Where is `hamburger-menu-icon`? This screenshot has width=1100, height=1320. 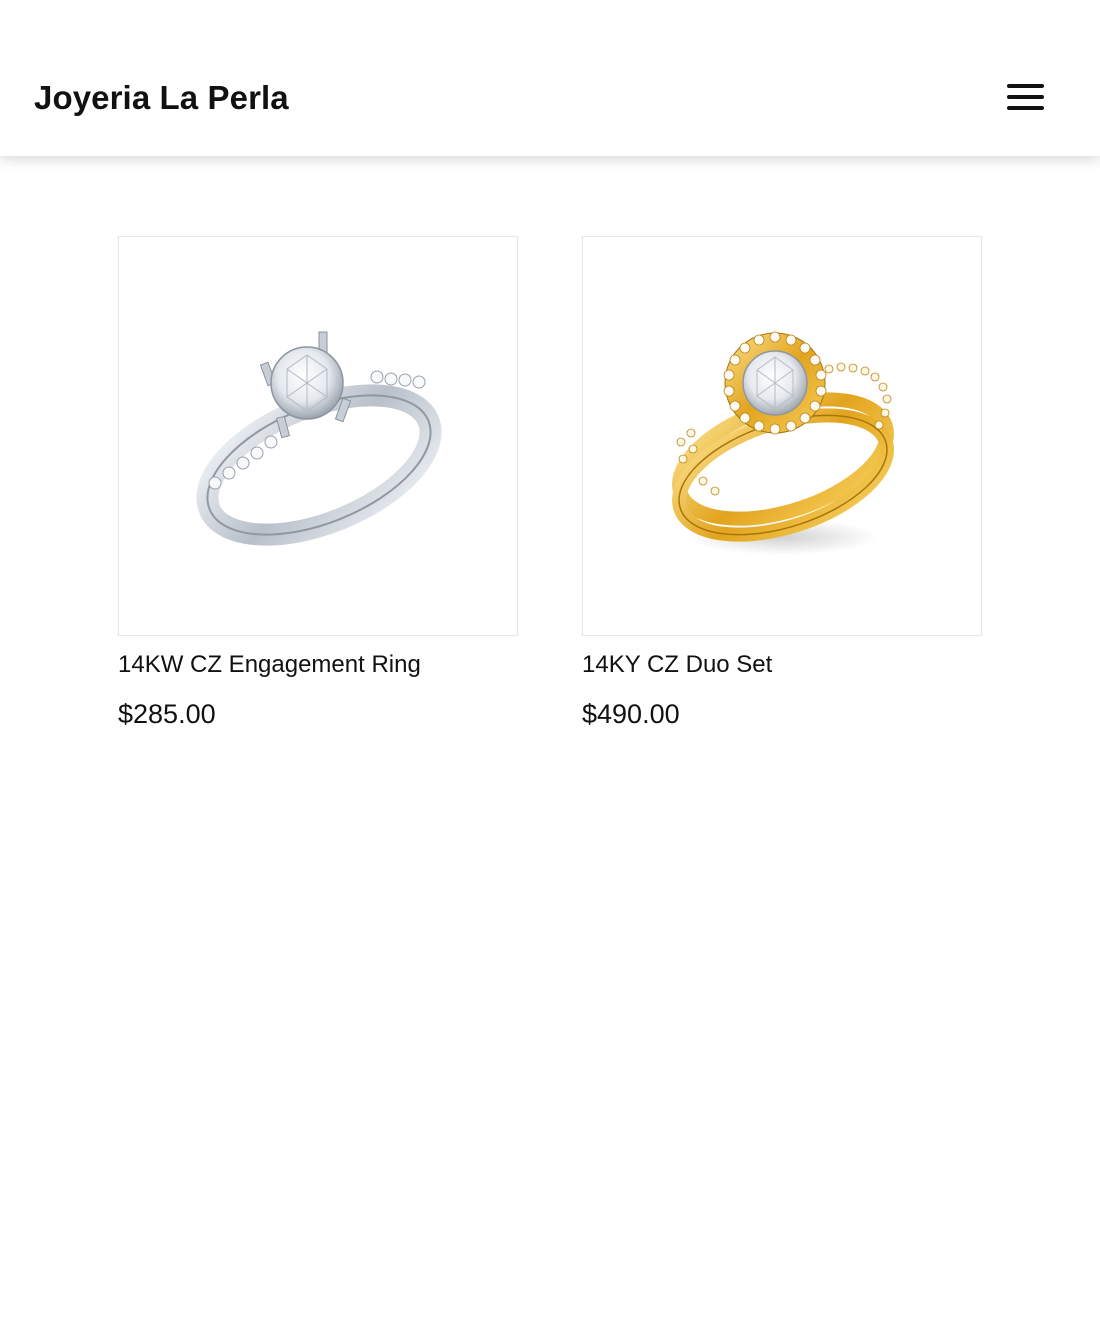
hamburger-menu-icon is located at coordinates (1026, 98).